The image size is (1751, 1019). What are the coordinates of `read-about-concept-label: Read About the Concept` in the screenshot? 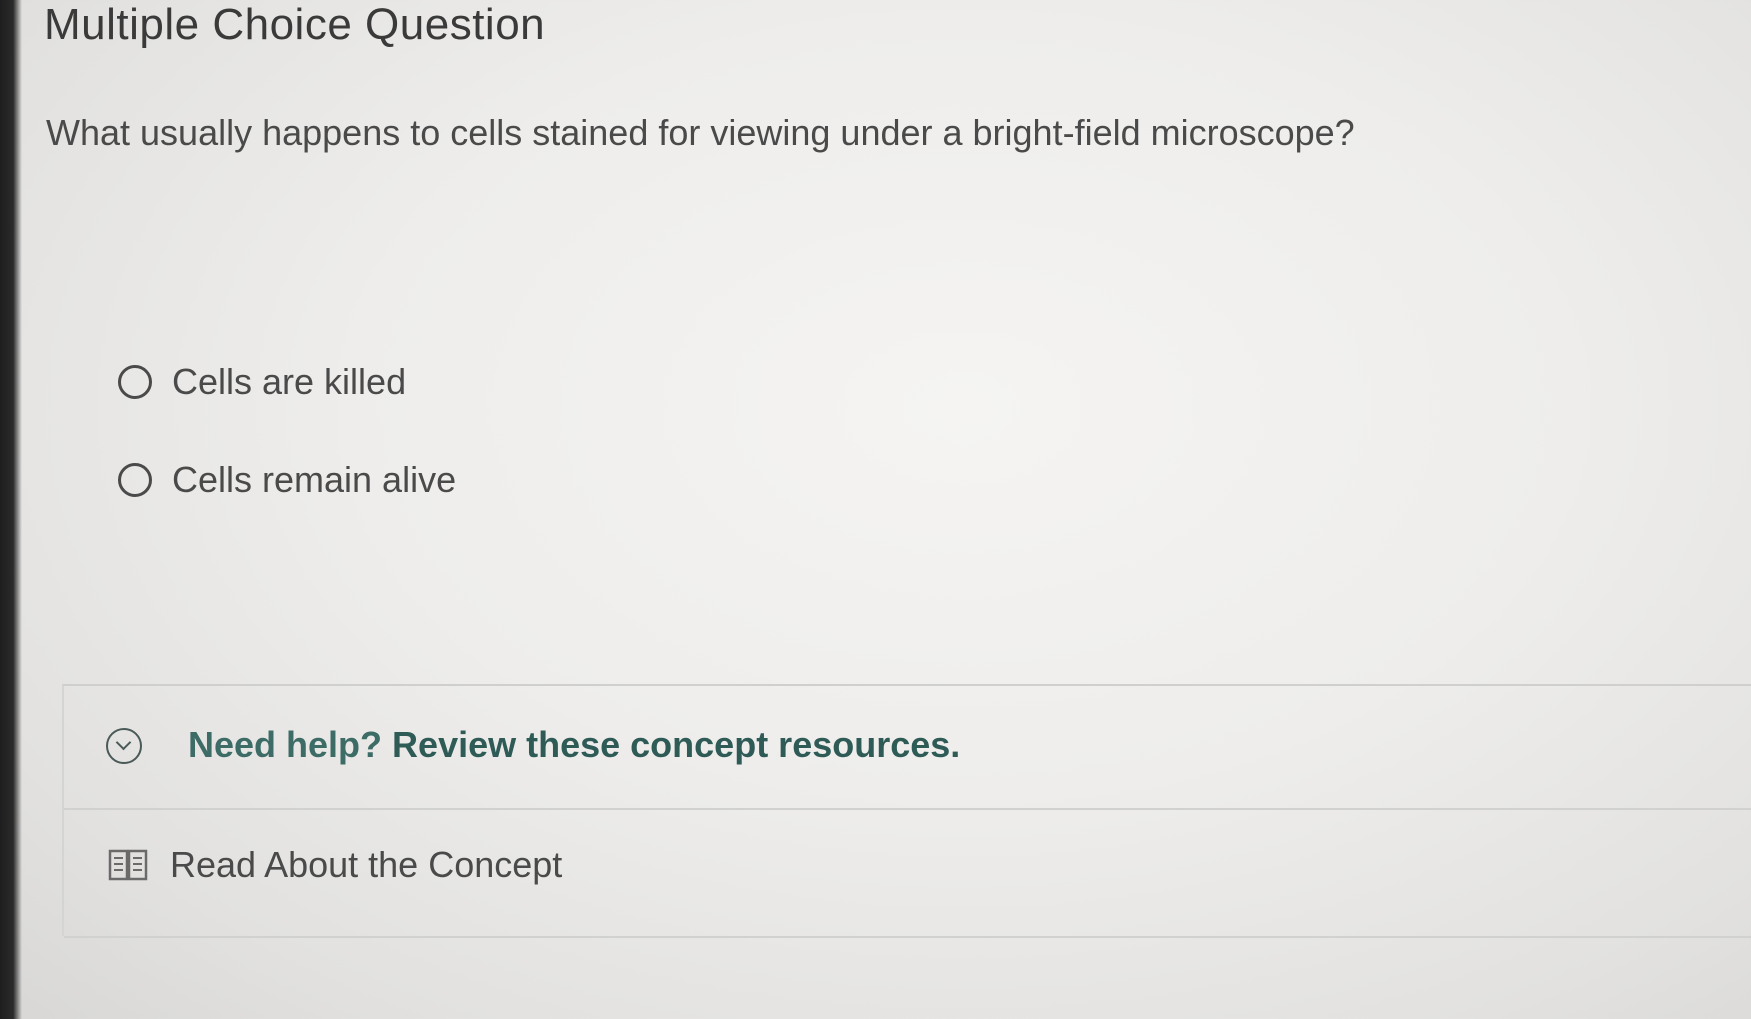 It's located at (366, 864).